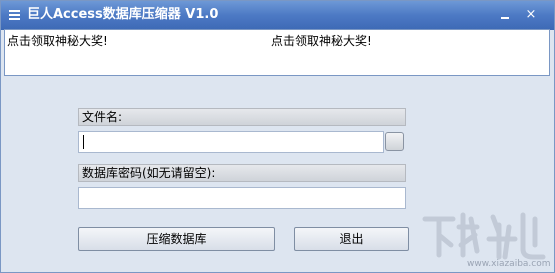  Describe the element at coordinates (14, 15) in the screenshot. I see `system-menu-icon` at that location.